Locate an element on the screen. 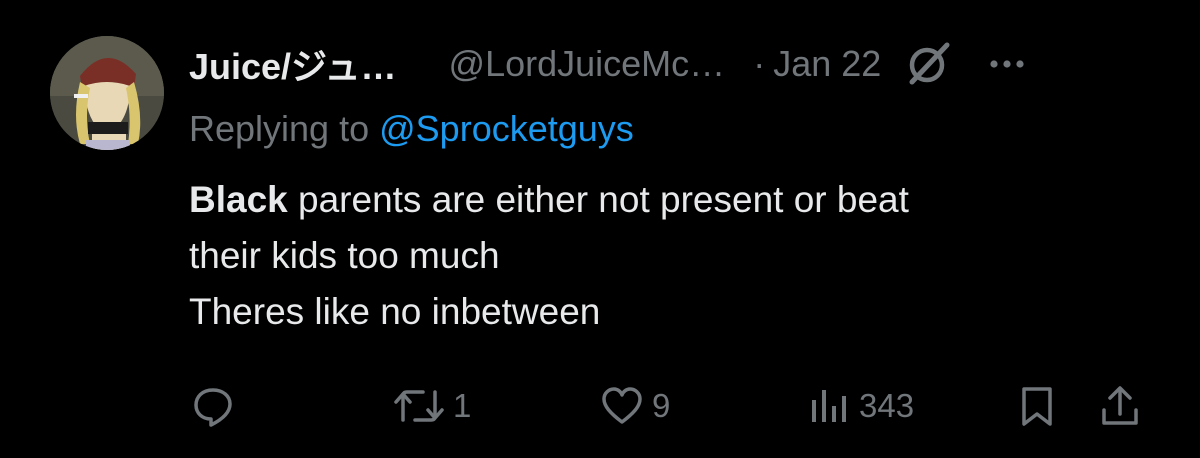 The width and height of the screenshot is (1200, 458). views-count: 343 is located at coordinates (887, 405).